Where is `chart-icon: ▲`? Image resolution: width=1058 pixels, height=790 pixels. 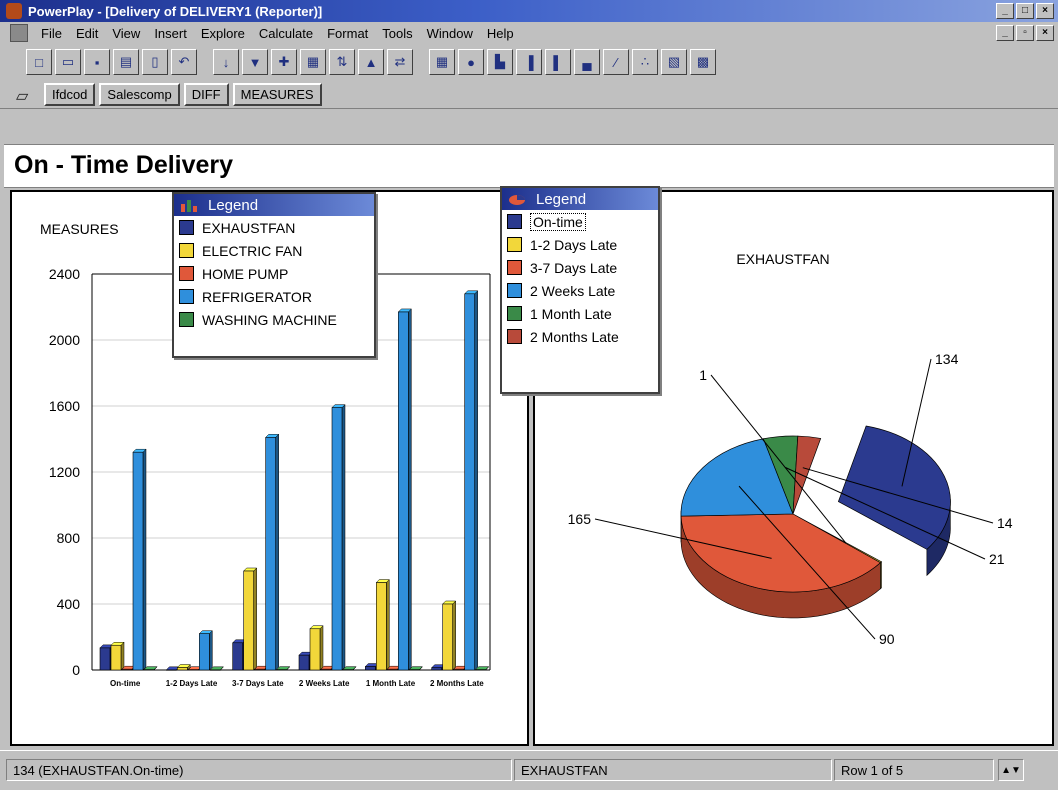
chart-icon: ▲ is located at coordinates (371, 62).